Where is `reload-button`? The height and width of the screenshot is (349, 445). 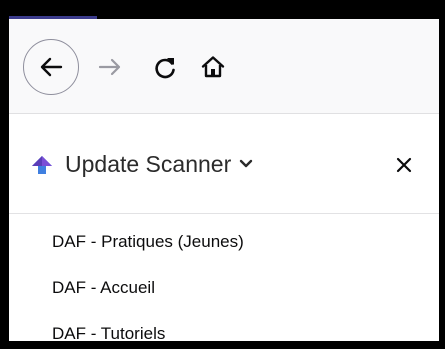 reload-button is located at coordinates (165, 68).